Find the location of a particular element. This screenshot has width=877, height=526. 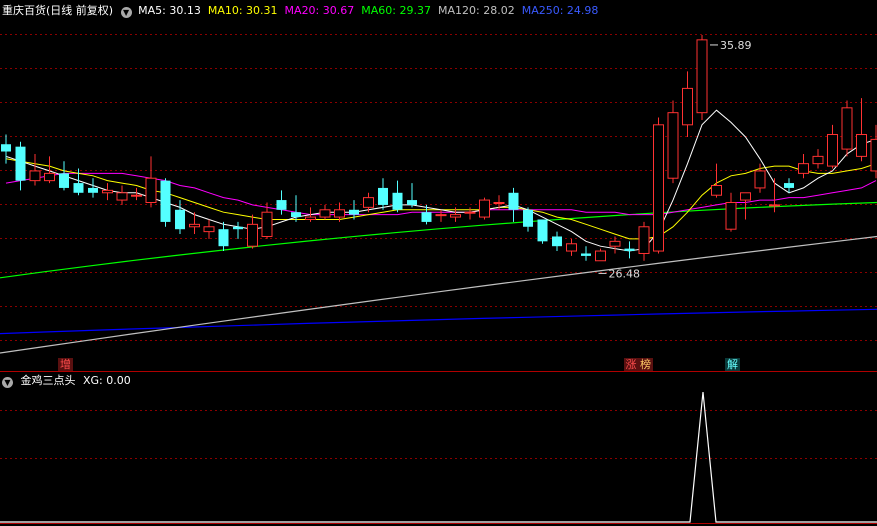

ma5-indicator: MA5: 30.13 is located at coordinates (169, 10).